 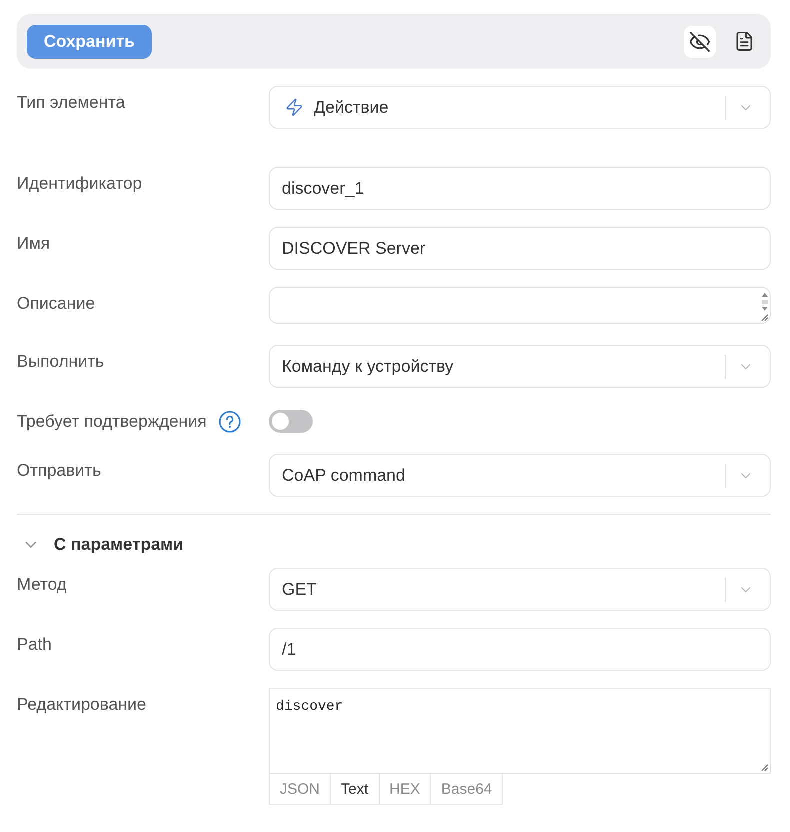 What do you see at coordinates (294, 107) in the screenshot?
I see `lightning-icon` at bounding box center [294, 107].